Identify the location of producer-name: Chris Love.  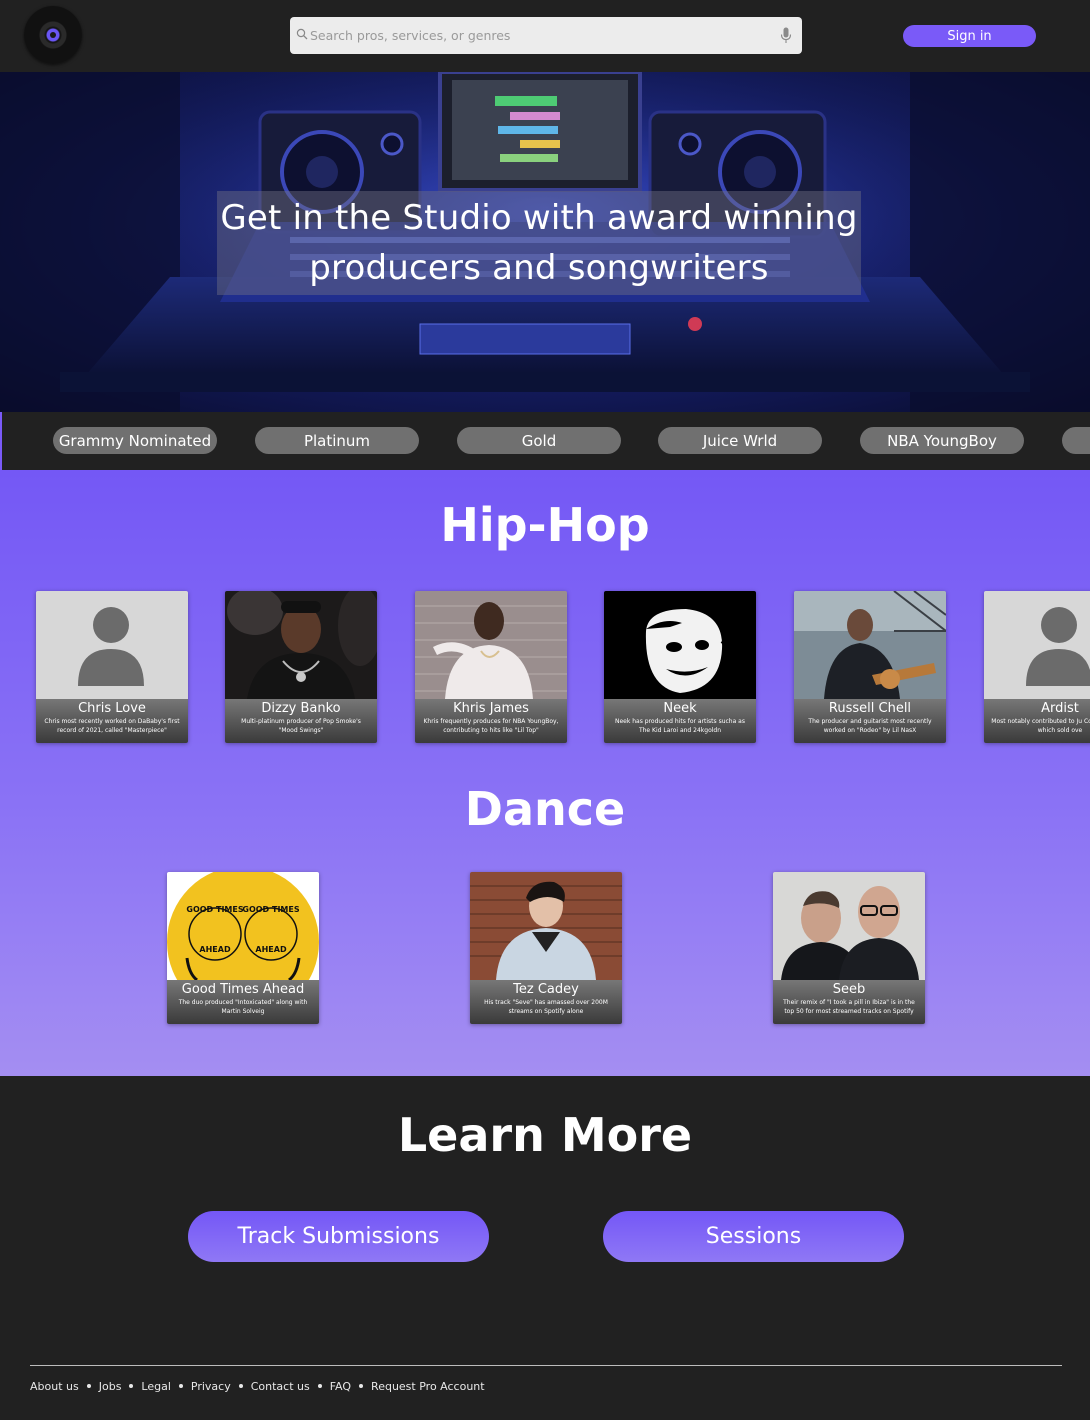
(112, 708).